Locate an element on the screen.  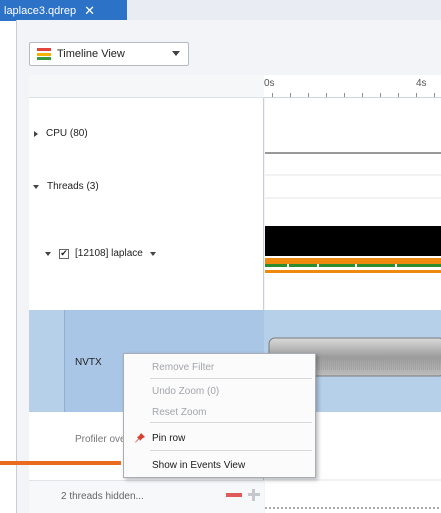
view-select: Timeline View is located at coordinates (109, 54).